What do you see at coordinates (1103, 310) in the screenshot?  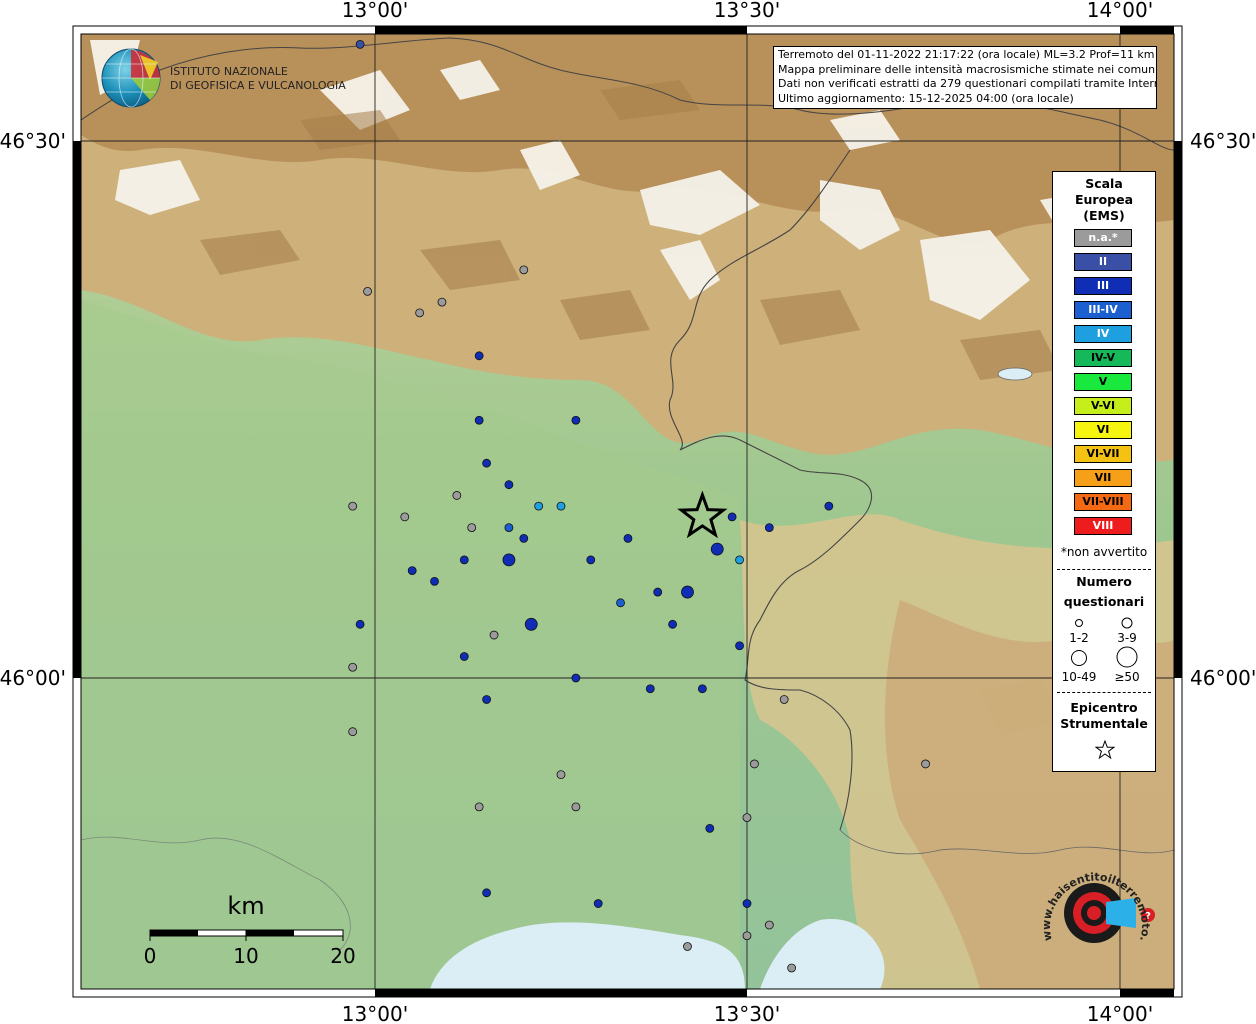 I see `legend-item: III-IV` at bounding box center [1103, 310].